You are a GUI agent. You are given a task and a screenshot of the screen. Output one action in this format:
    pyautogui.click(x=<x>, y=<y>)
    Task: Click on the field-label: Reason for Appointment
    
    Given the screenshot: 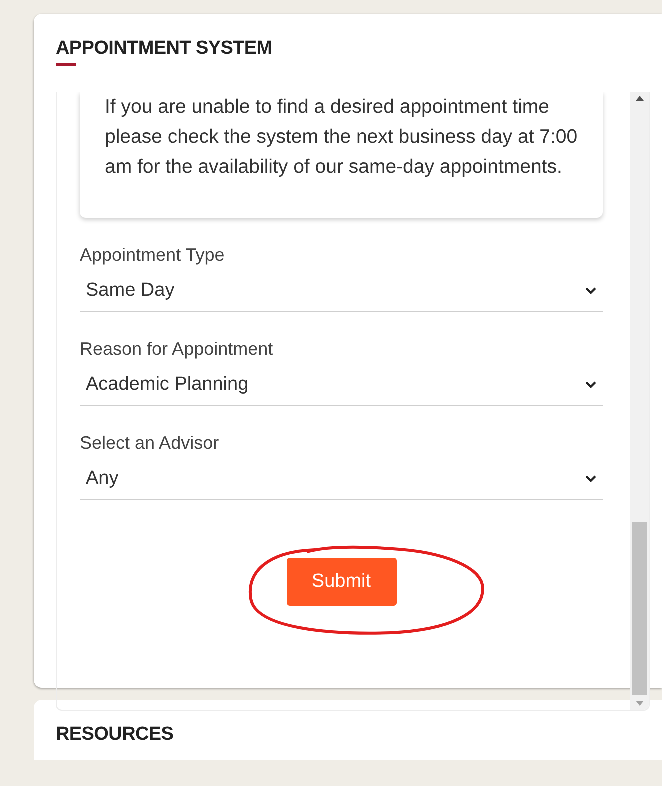 What is the action you would take?
    pyautogui.click(x=177, y=349)
    